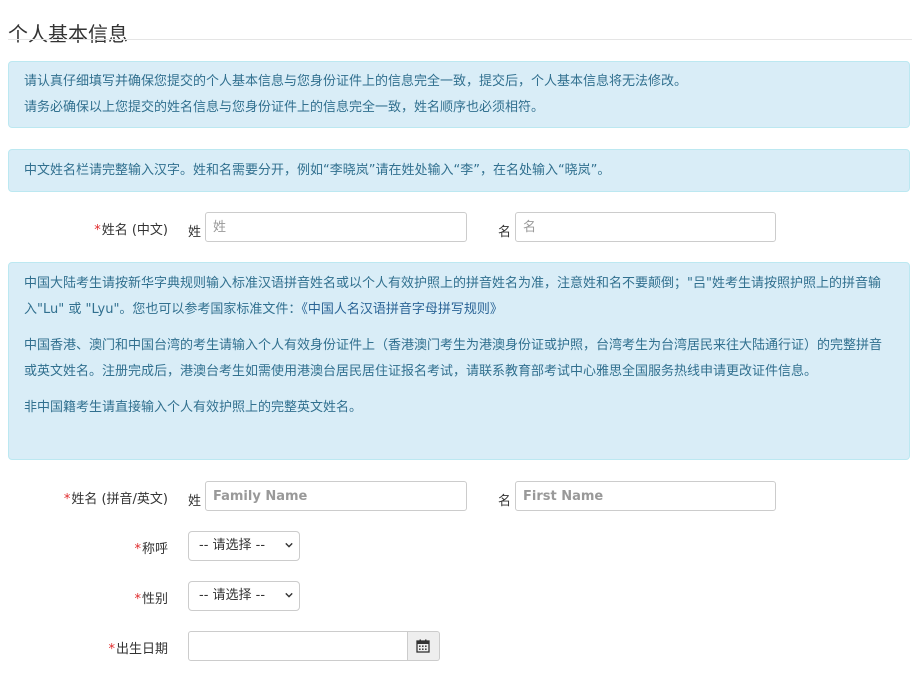  What do you see at coordinates (119, 499) in the screenshot?
I see `label-text: 姓名 (拼音/英文)` at bounding box center [119, 499].